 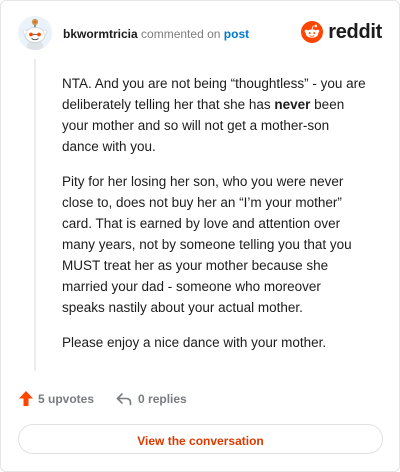 I want to click on commented-on-text: commented on, so click(x=181, y=34).